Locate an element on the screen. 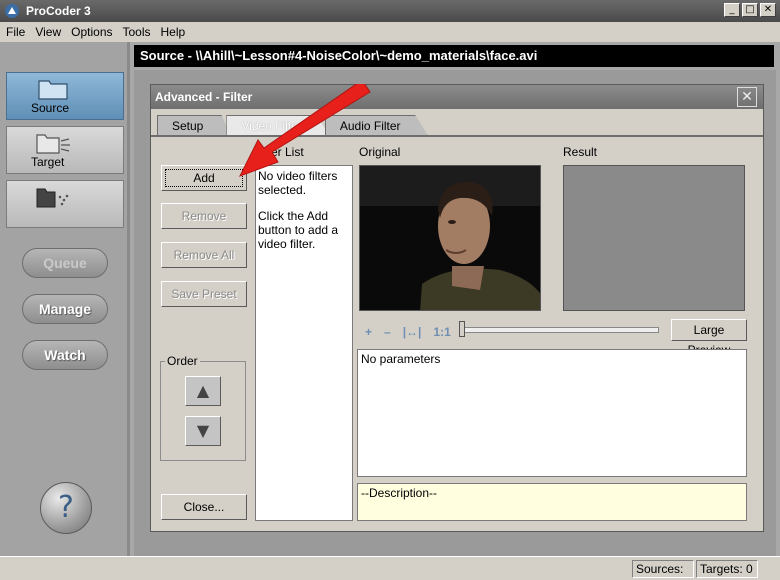  preview-slider-thumb is located at coordinates (462, 329).